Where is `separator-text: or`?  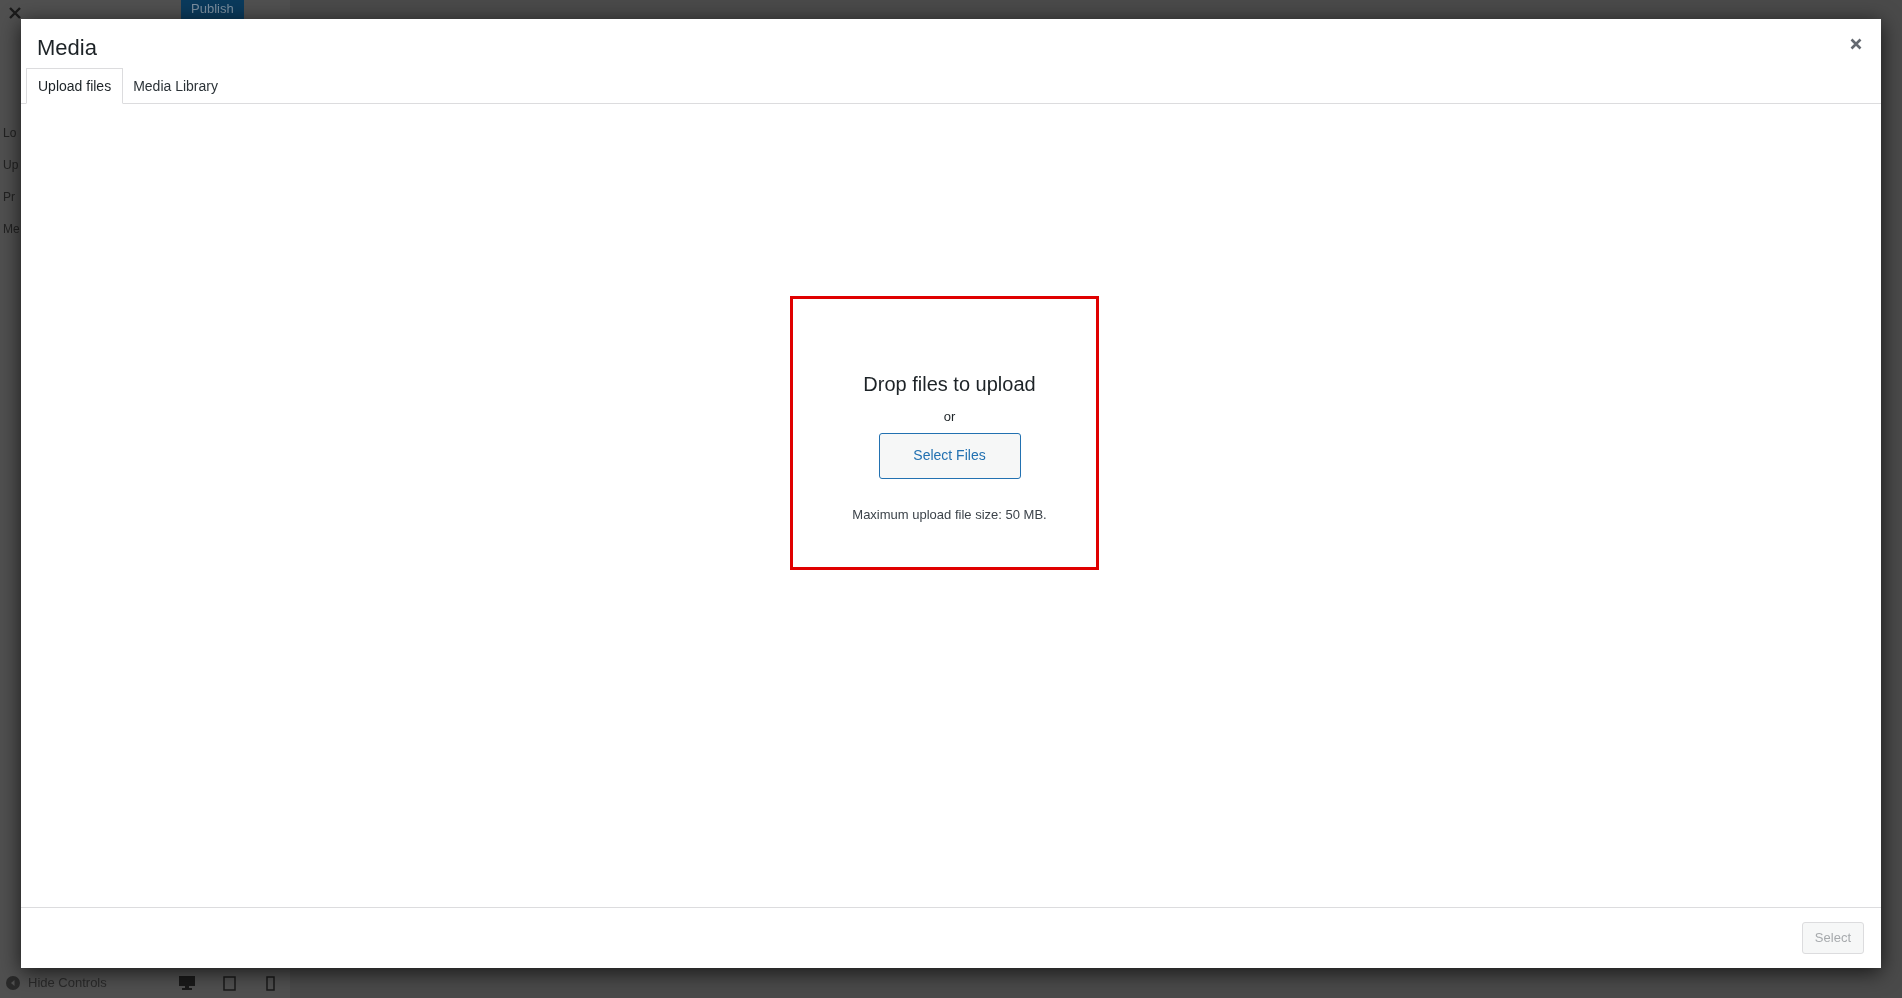 separator-text: or is located at coordinates (949, 417).